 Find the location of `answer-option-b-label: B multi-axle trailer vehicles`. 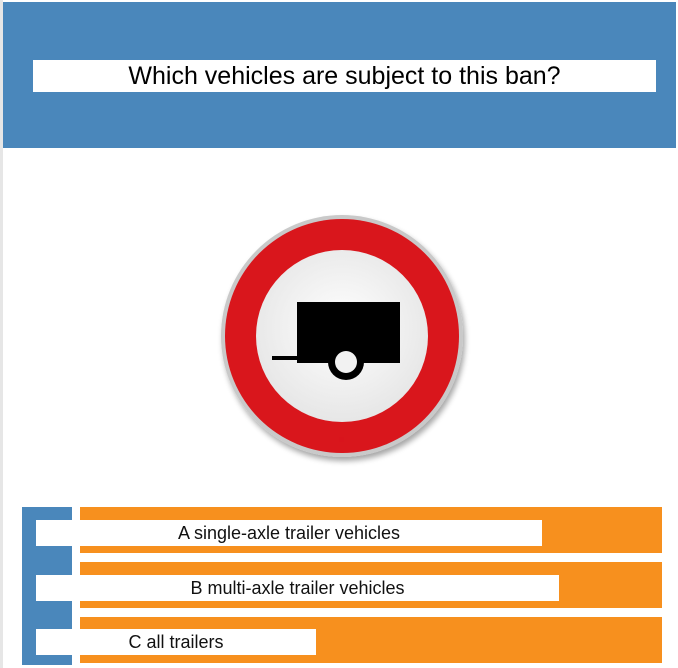

answer-option-b-label: B multi-axle trailer vehicles is located at coordinates (297, 588).